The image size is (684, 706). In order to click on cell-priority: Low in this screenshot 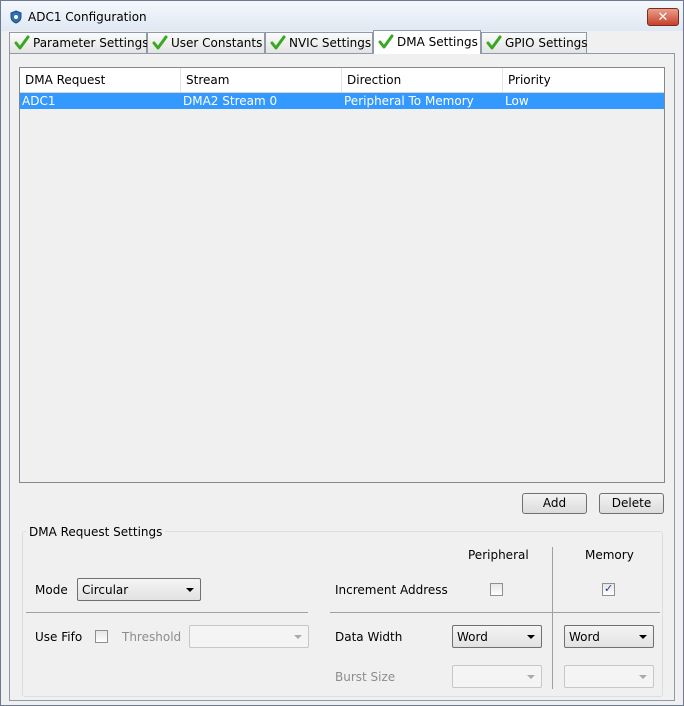, I will do `click(517, 101)`.